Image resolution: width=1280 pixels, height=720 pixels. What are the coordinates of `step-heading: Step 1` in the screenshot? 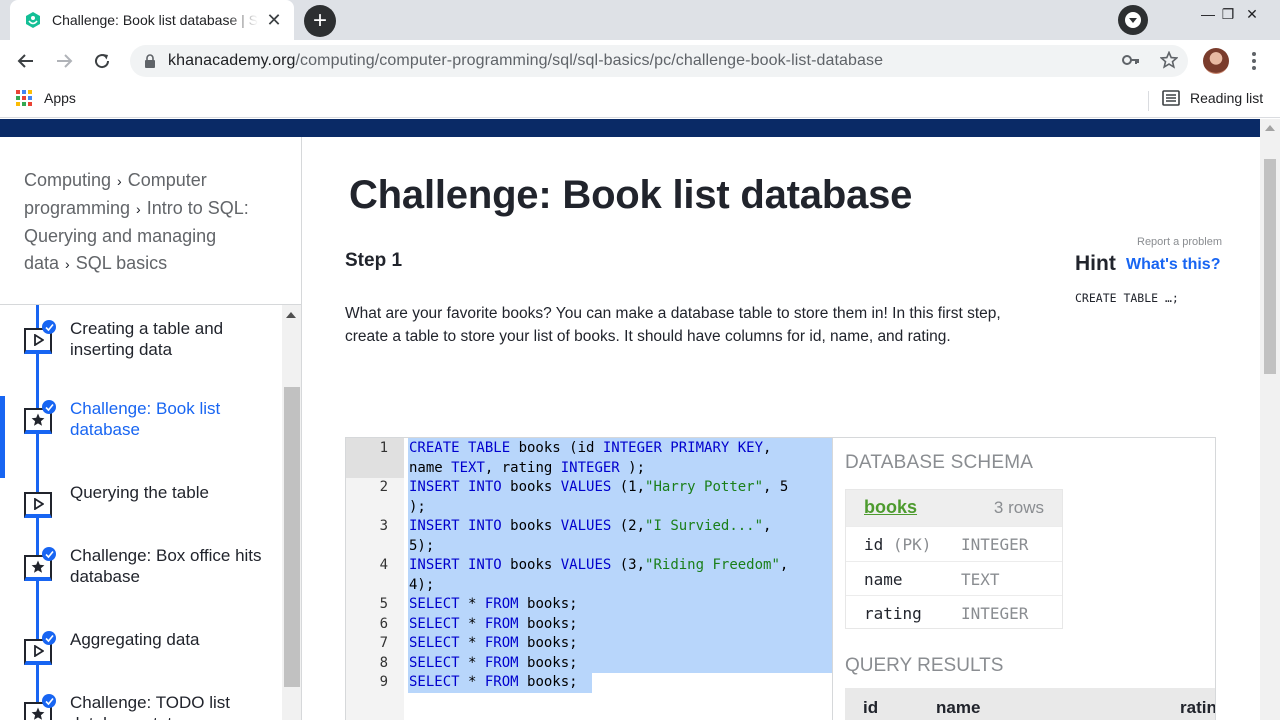 It's located at (374, 260).